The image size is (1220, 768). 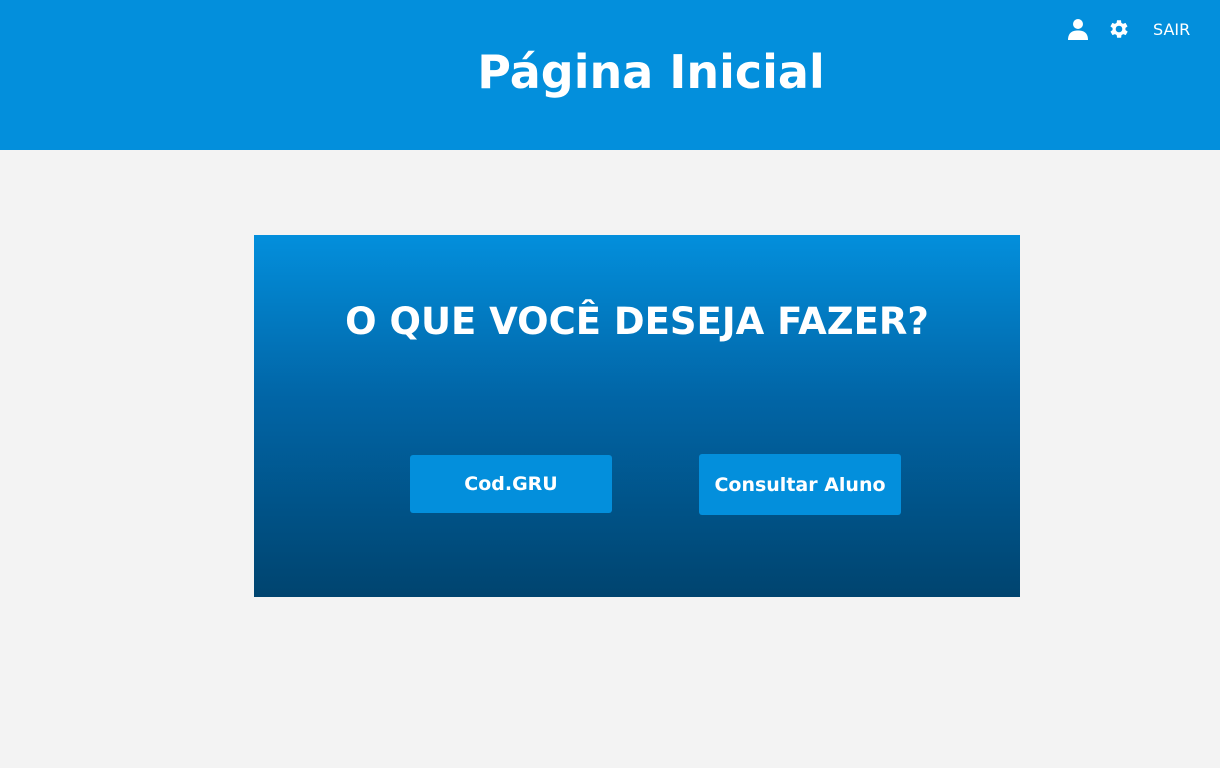 What do you see at coordinates (1171, 30) in the screenshot?
I see `logout-link: SAIR` at bounding box center [1171, 30].